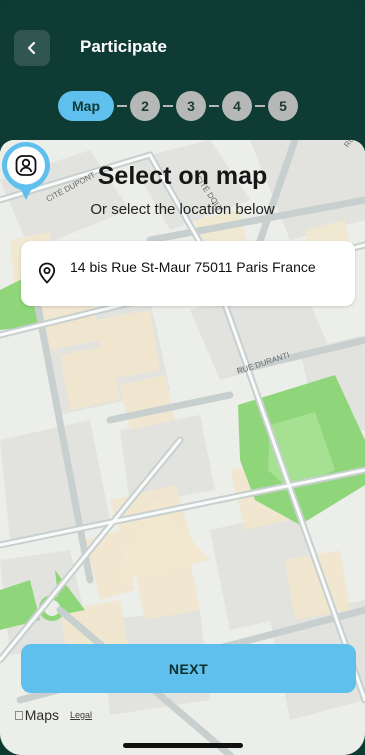 This screenshot has height=755, width=365. What do you see at coordinates (86, 106) in the screenshot?
I see `step-map: Map` at bounding box center [86, 106].